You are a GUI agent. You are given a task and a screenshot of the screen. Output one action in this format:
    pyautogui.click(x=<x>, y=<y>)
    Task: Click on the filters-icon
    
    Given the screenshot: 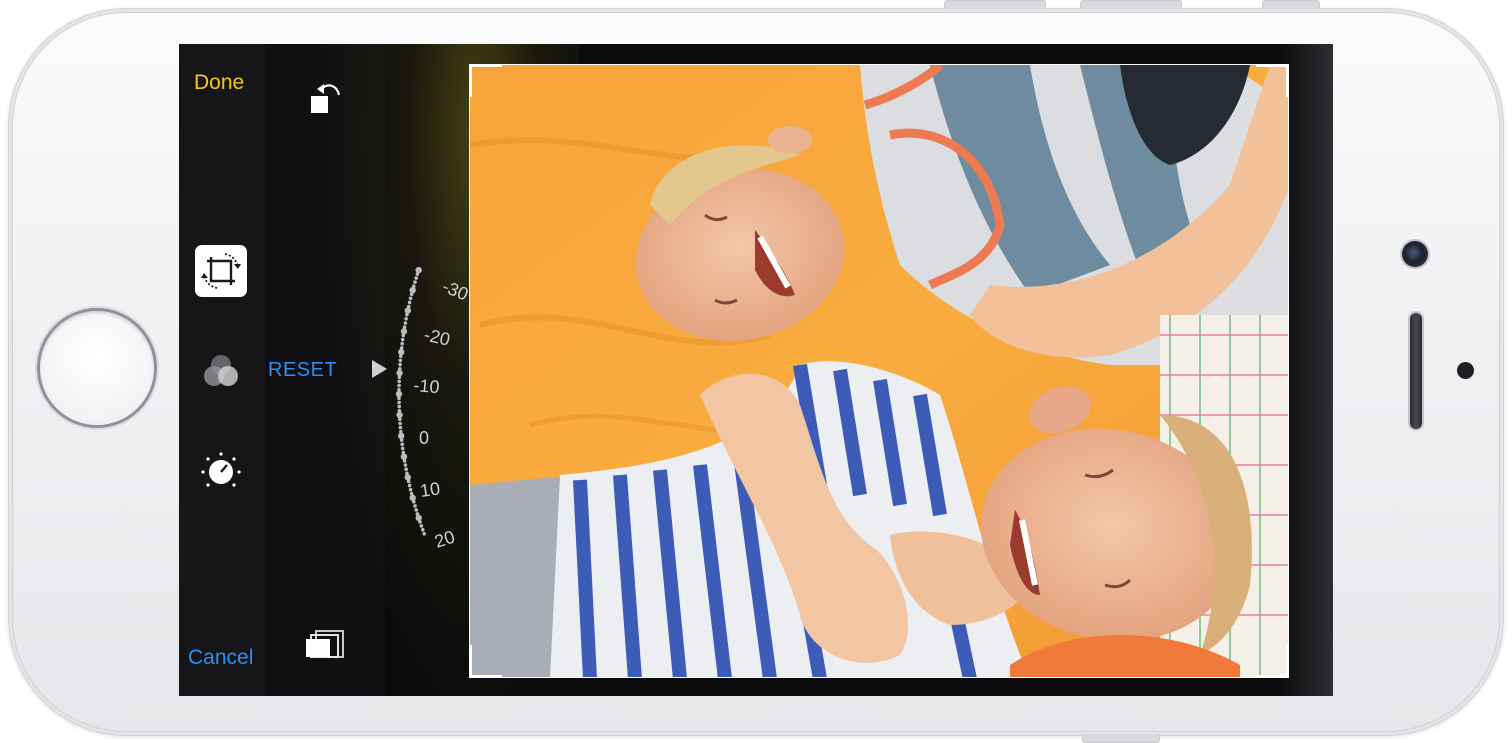 What is the action you would take?
    pyautogui.click(x=221, y=372)
    